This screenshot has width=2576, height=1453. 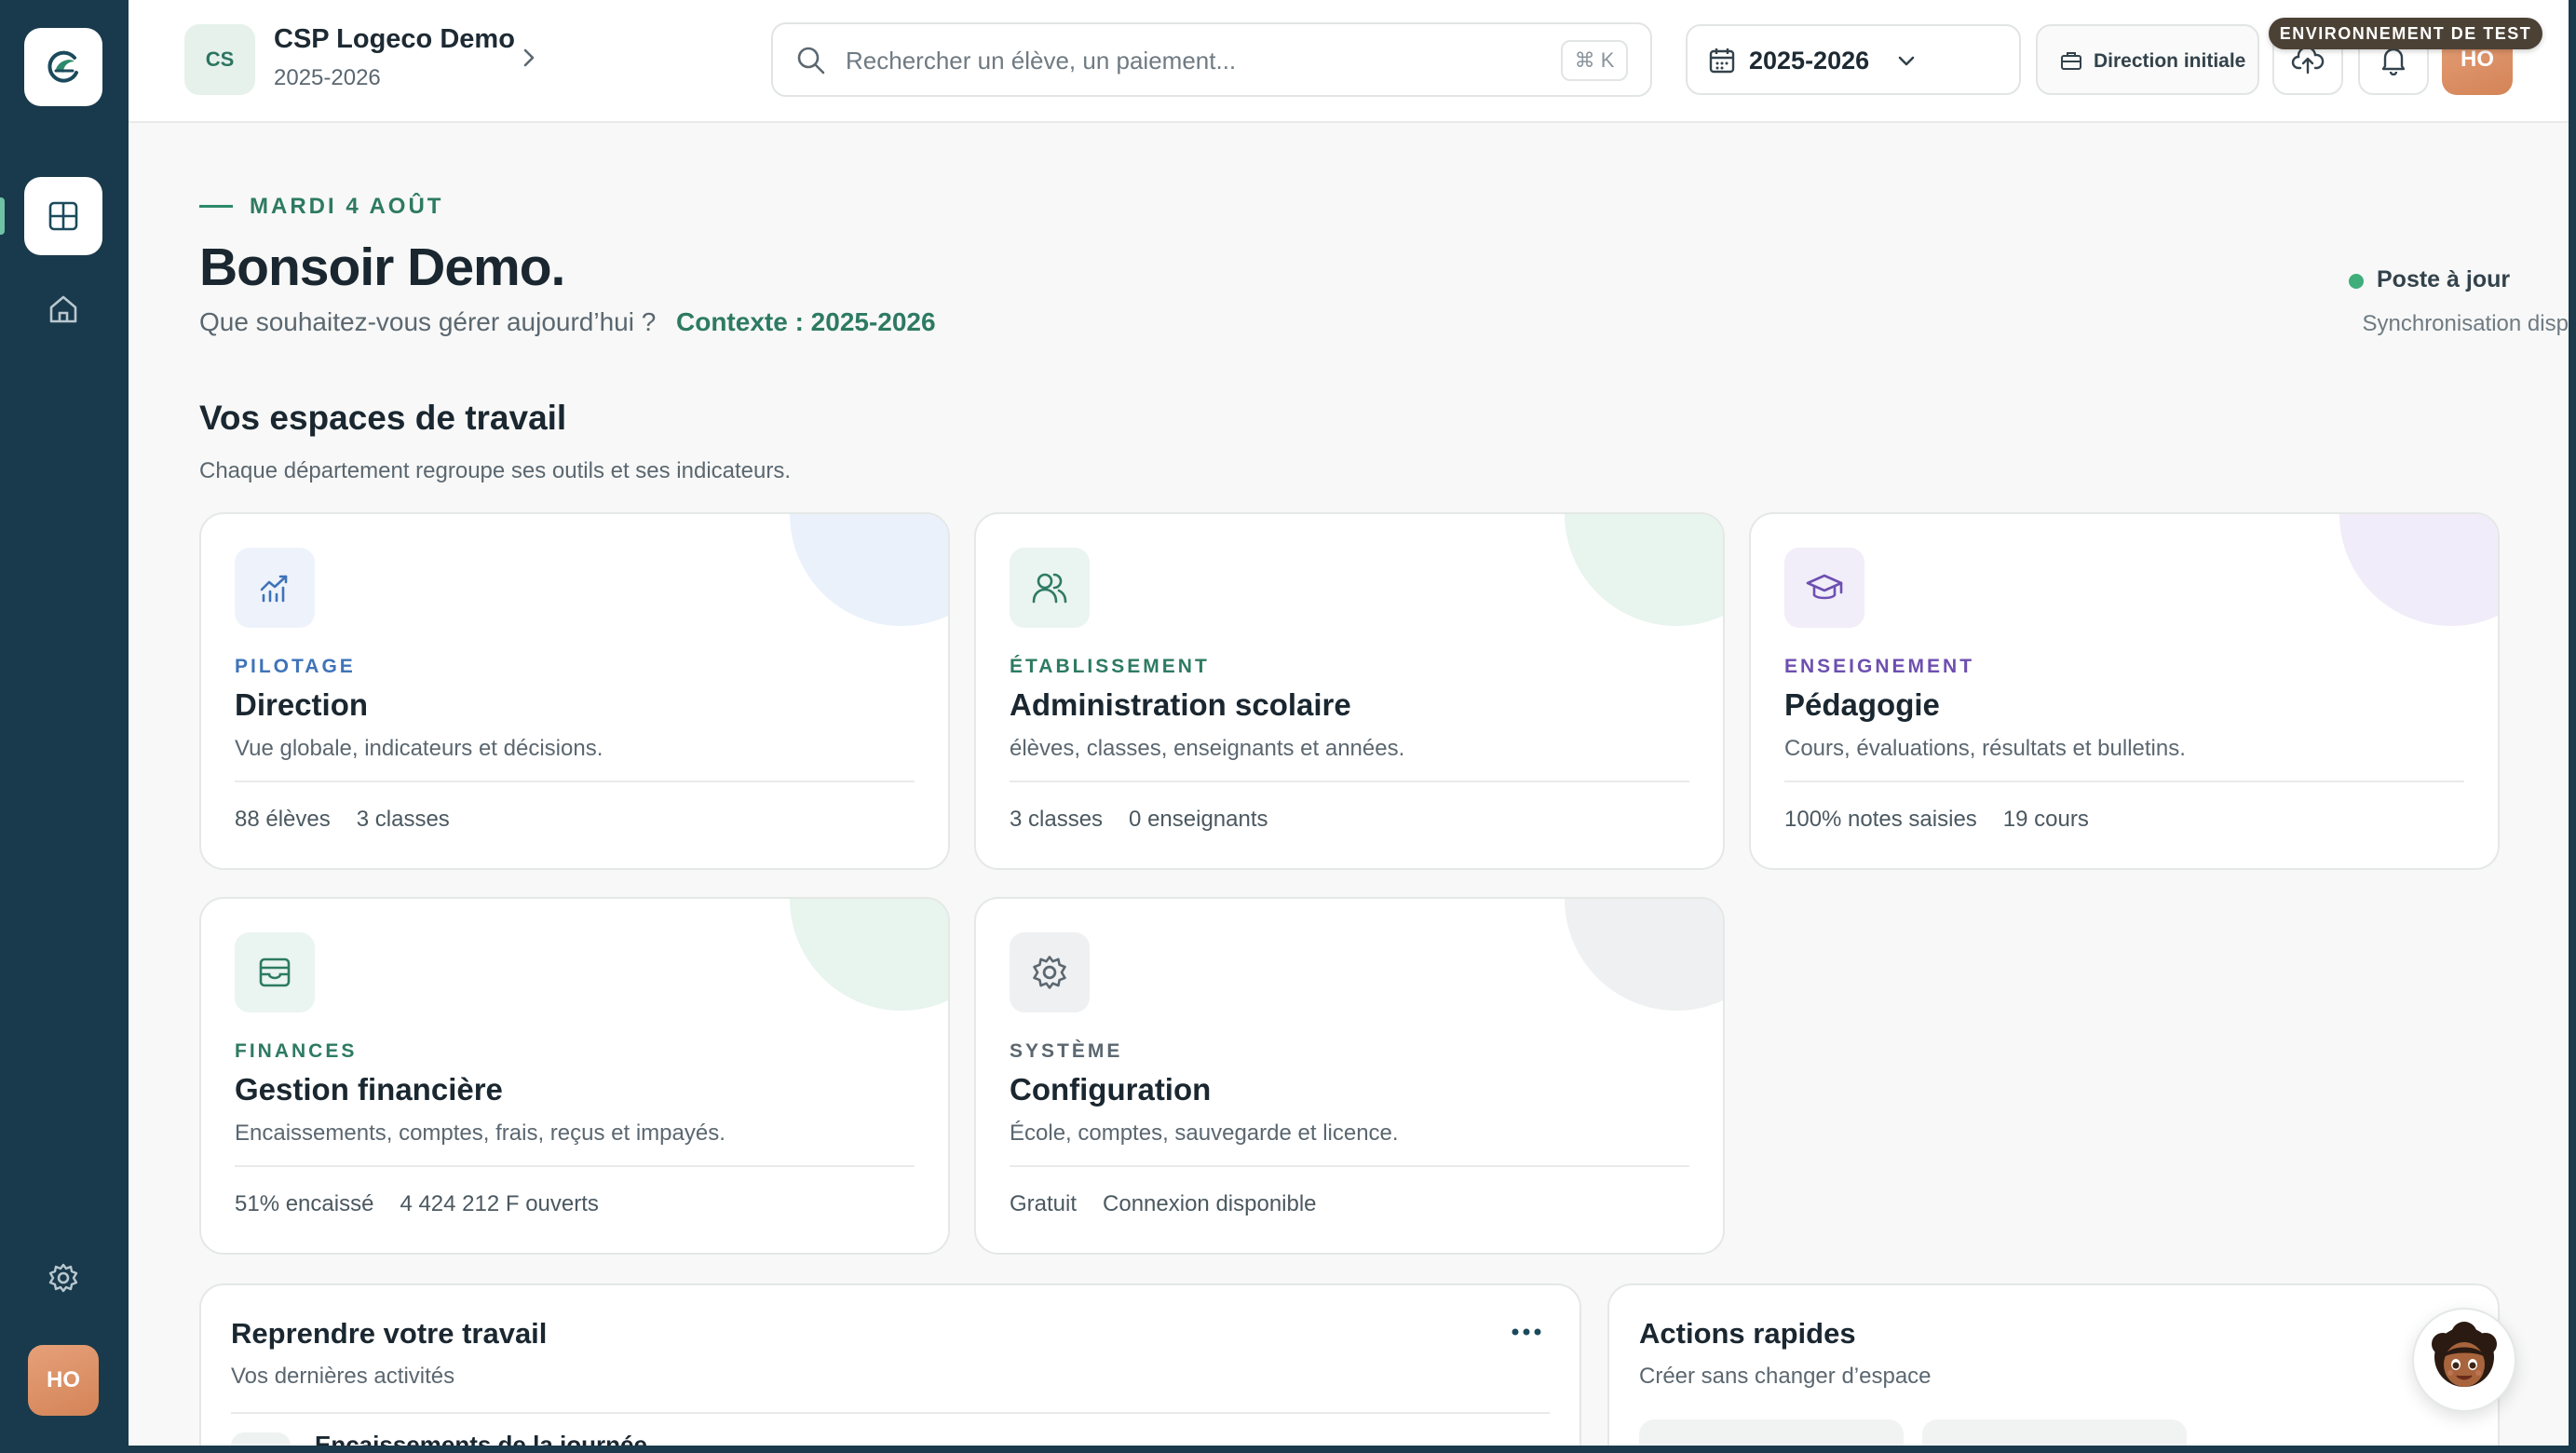 What do you see at coordinates (1210, 1203) in the screenshot?
I see `card-stat: Connexion disponible` at bounding box center [1210, 1203].